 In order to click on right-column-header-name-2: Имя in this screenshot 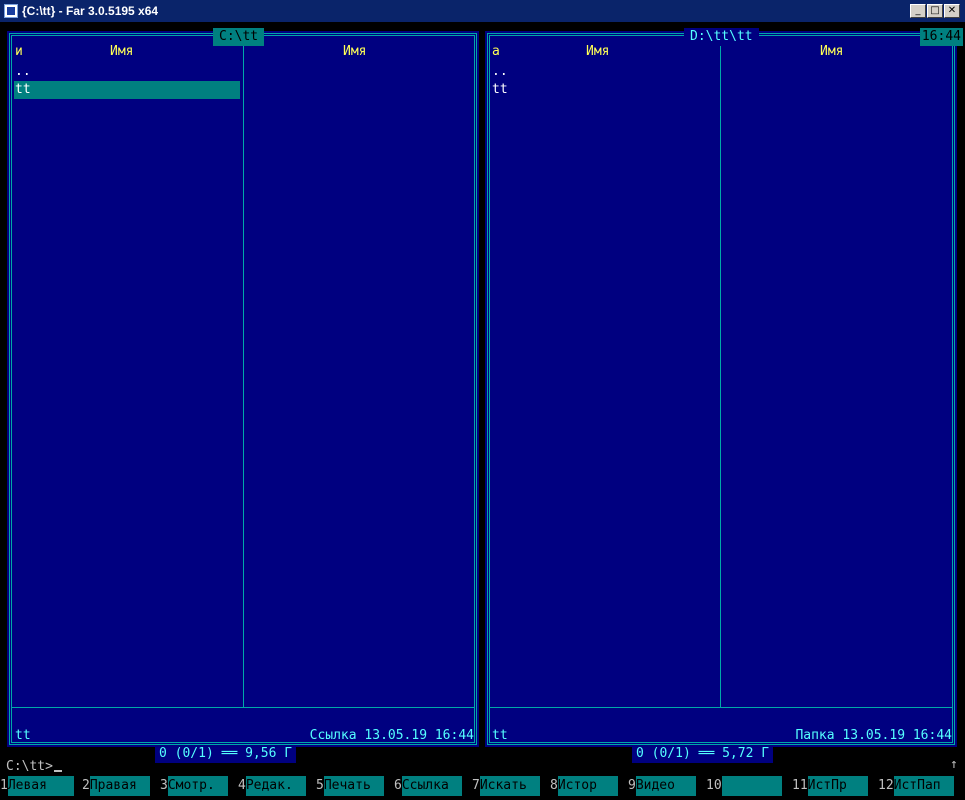, I will do `click(831, 52)`.